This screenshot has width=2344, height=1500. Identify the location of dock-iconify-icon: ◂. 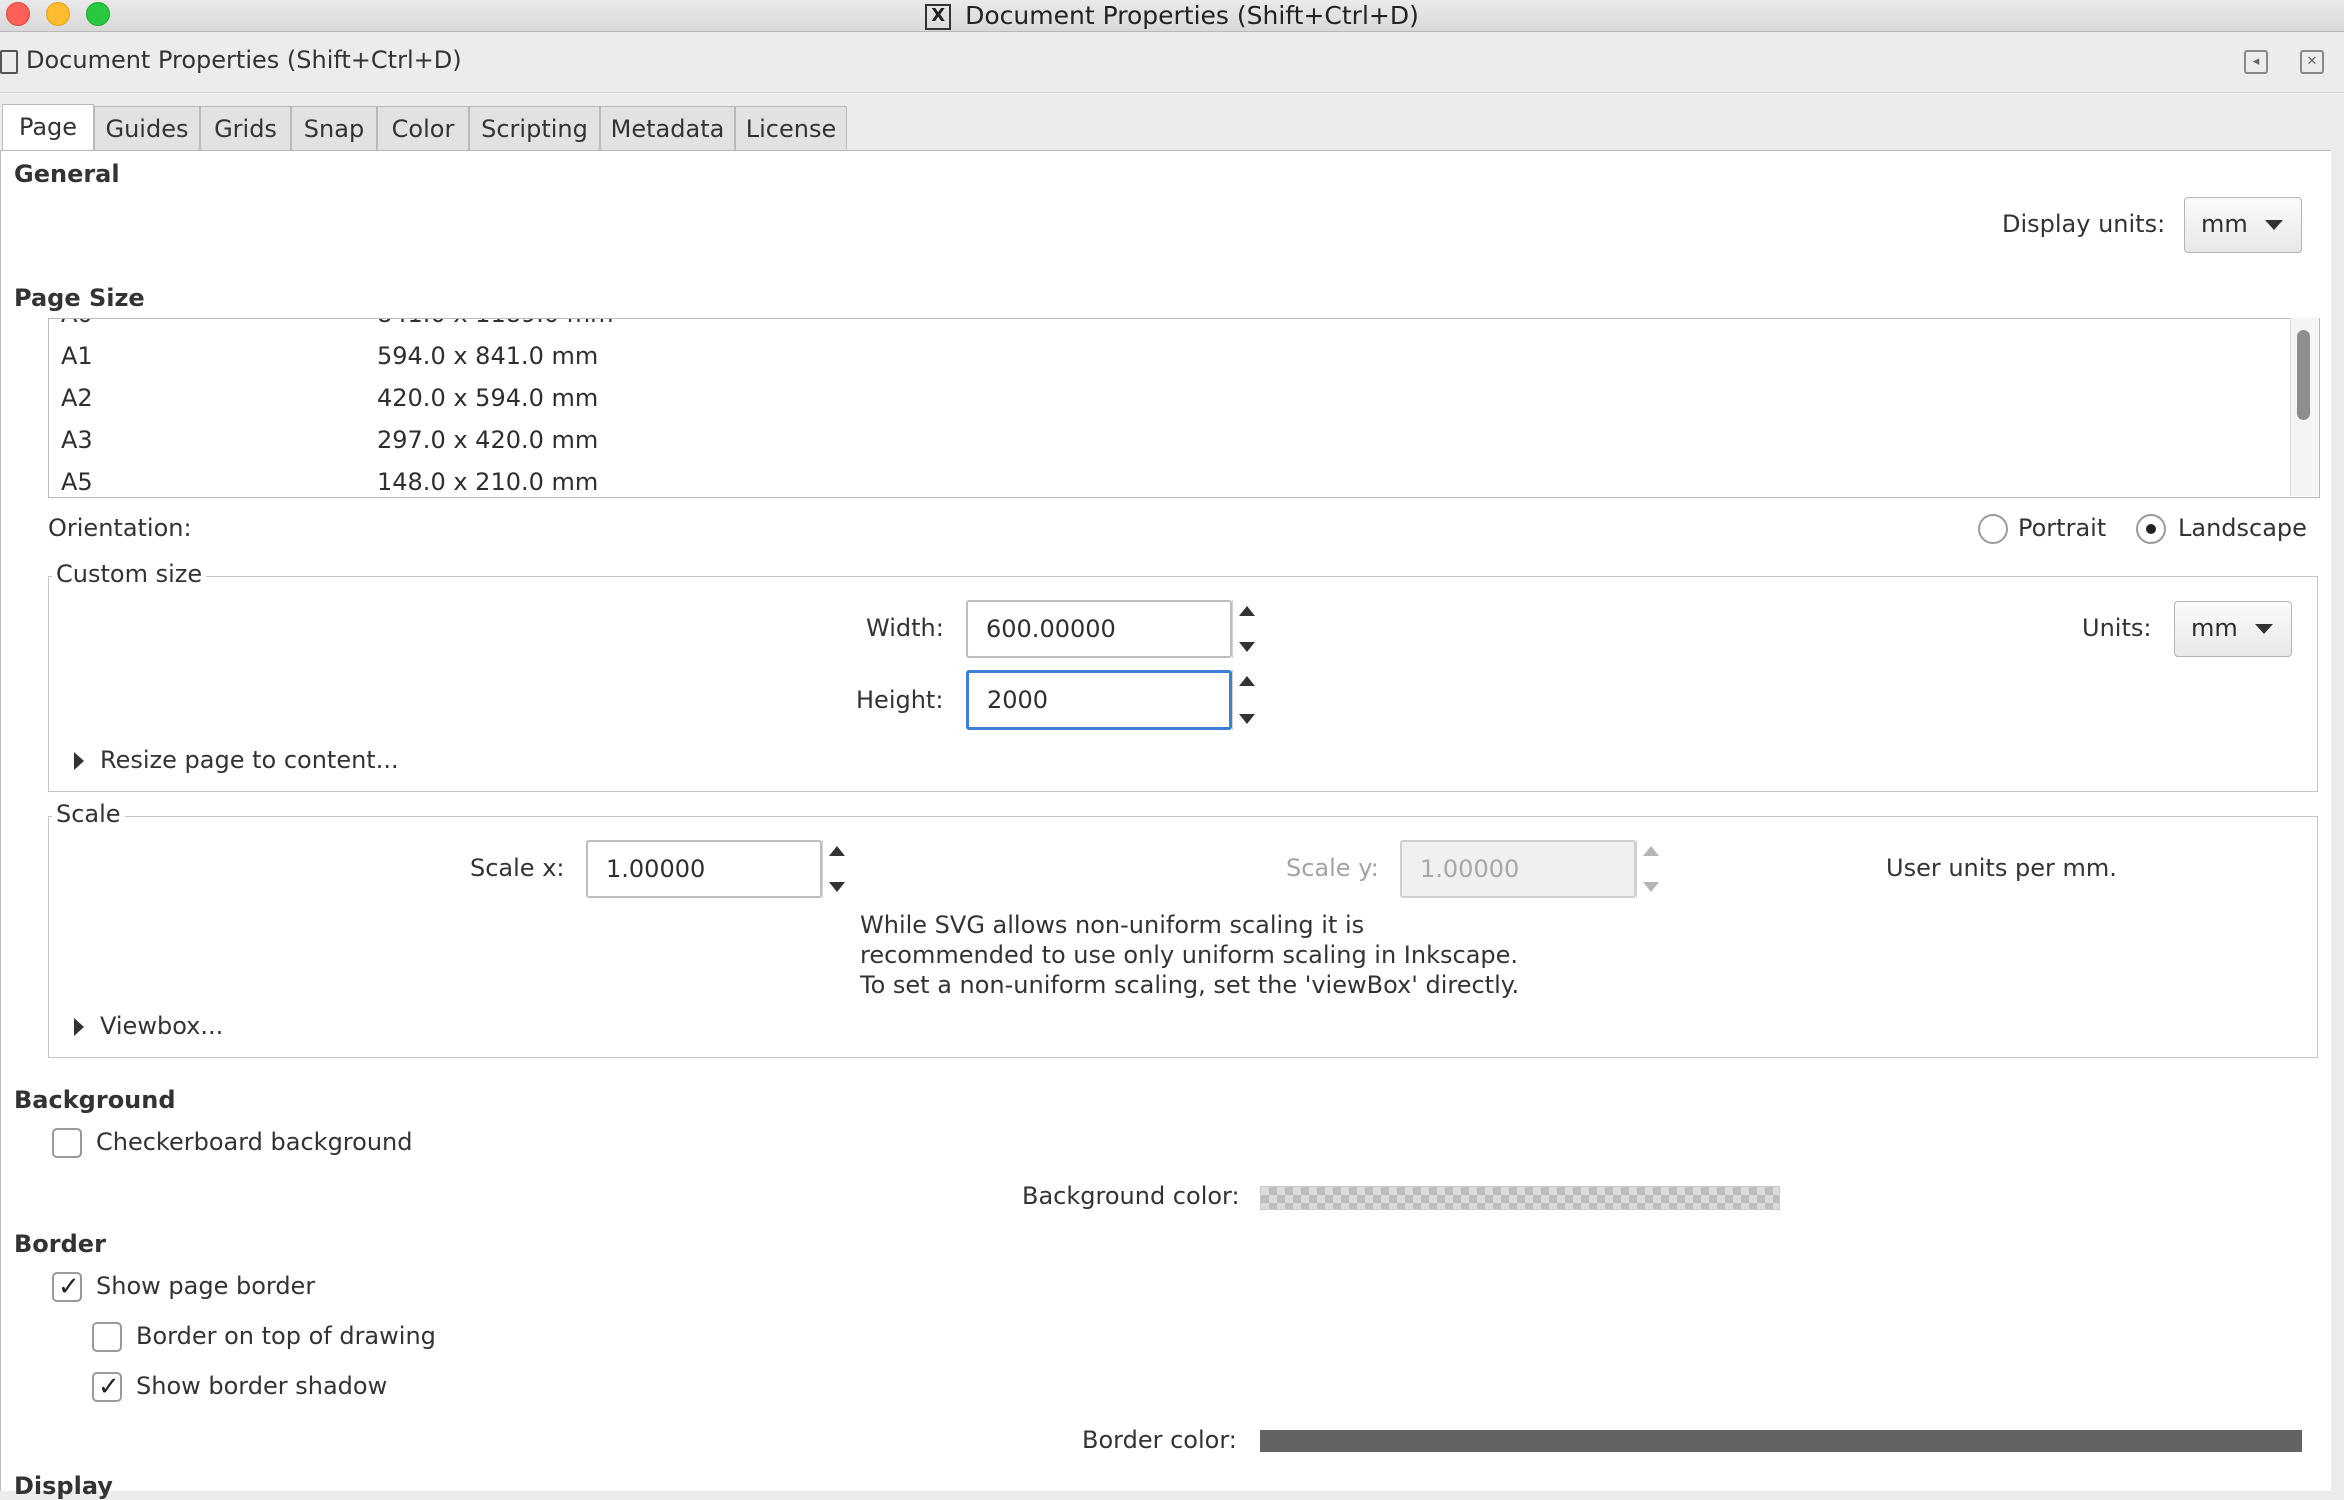
(2256, 62).